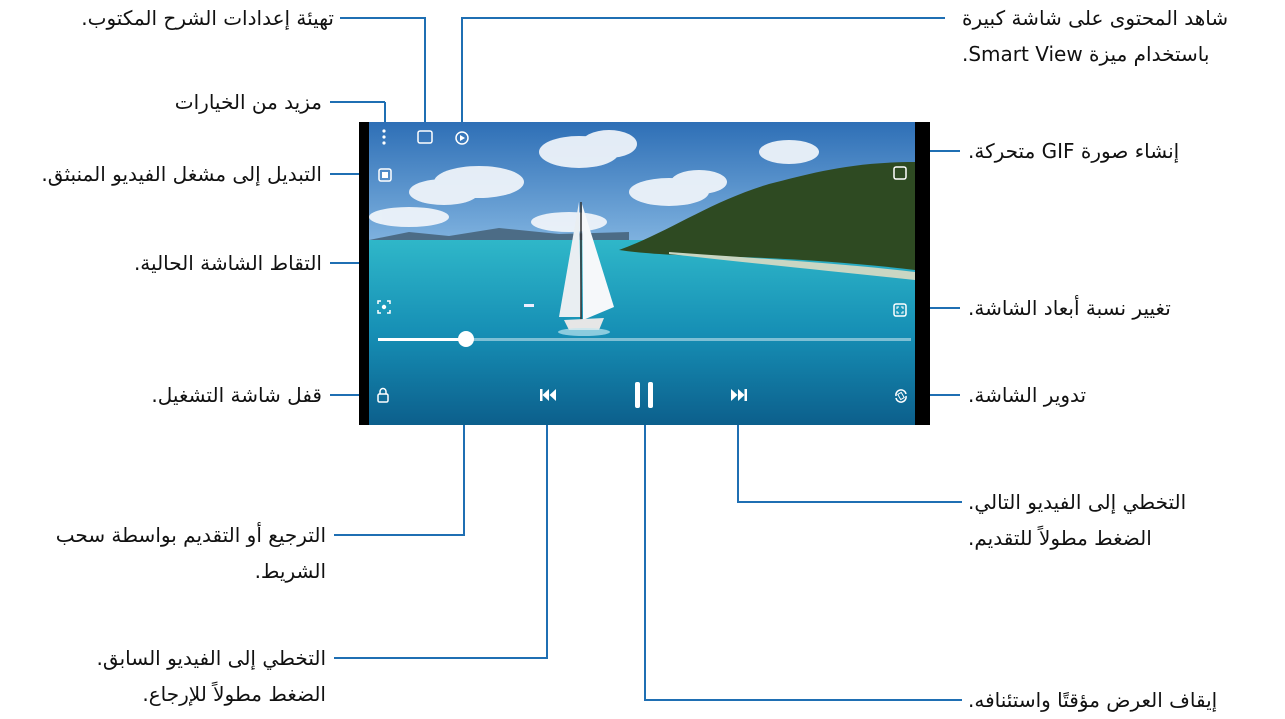  Describe the element at coordinates (1077, 502) in the screenshot. I see `callout-next-line1: التخطي إلى الفيديو التالي.` at that location.